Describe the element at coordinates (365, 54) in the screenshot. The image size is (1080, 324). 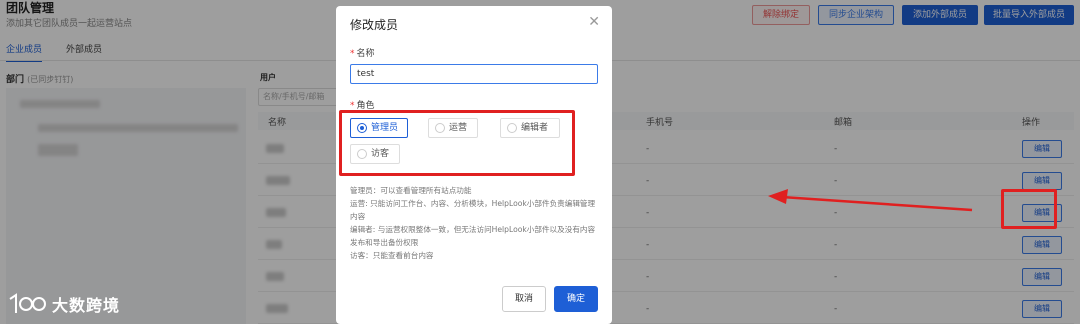
I see `name-label-text: 名称` at that location.